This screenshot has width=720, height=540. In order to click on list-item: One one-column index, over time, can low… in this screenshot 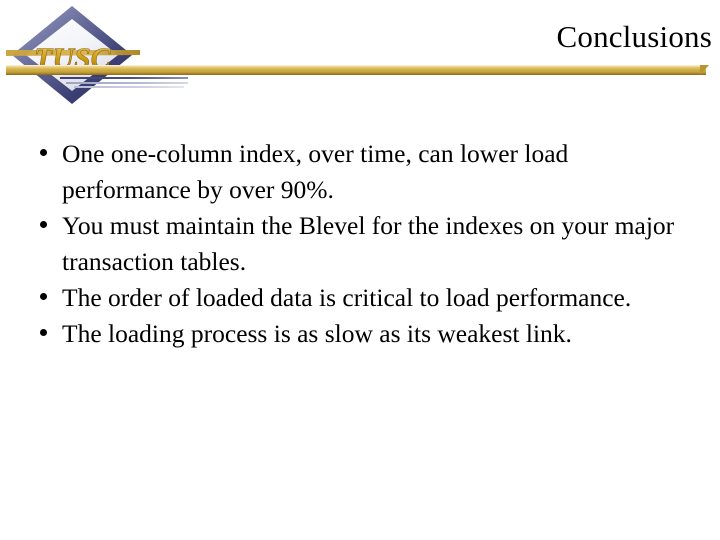, I will do `click(366, 172)`.